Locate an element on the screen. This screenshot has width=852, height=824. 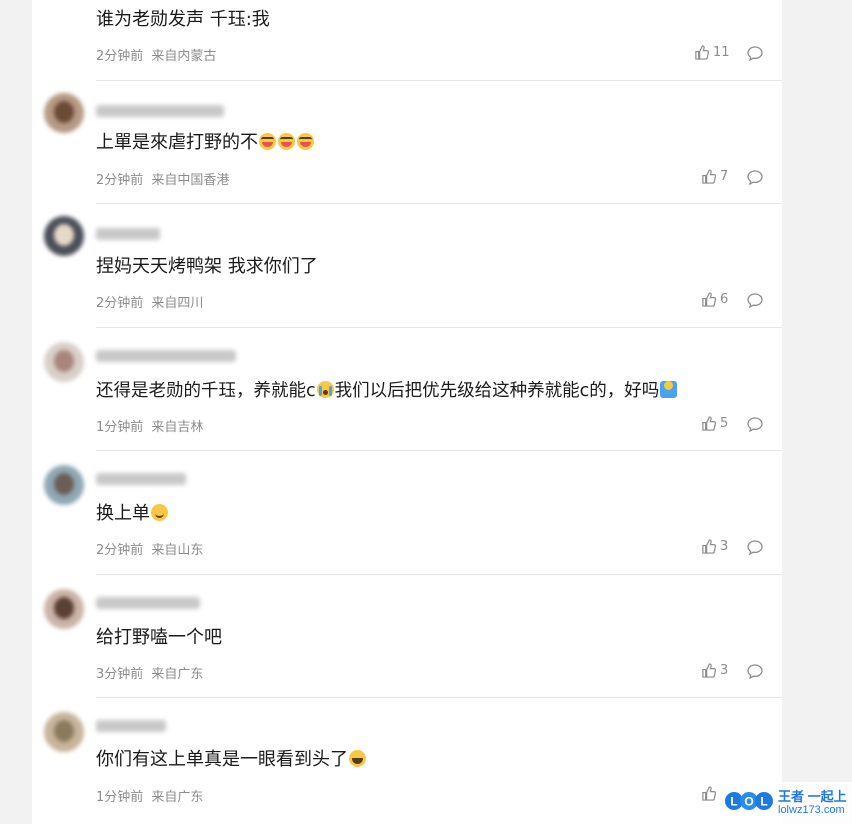
lol-logo-icon: L O L is located at coordinates (749, 801).